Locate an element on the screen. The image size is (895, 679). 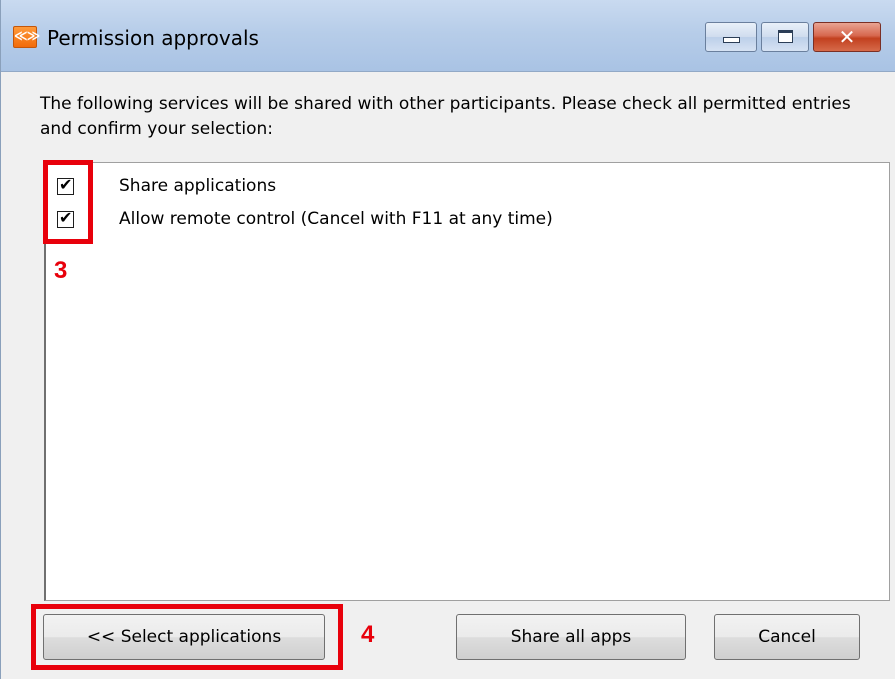
close-button: ✕ is located at coordinates (847, 37).